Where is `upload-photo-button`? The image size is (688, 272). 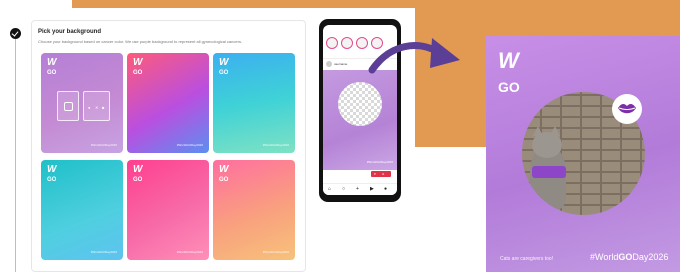 upload-photo-button is located at coordinates (68, 106).